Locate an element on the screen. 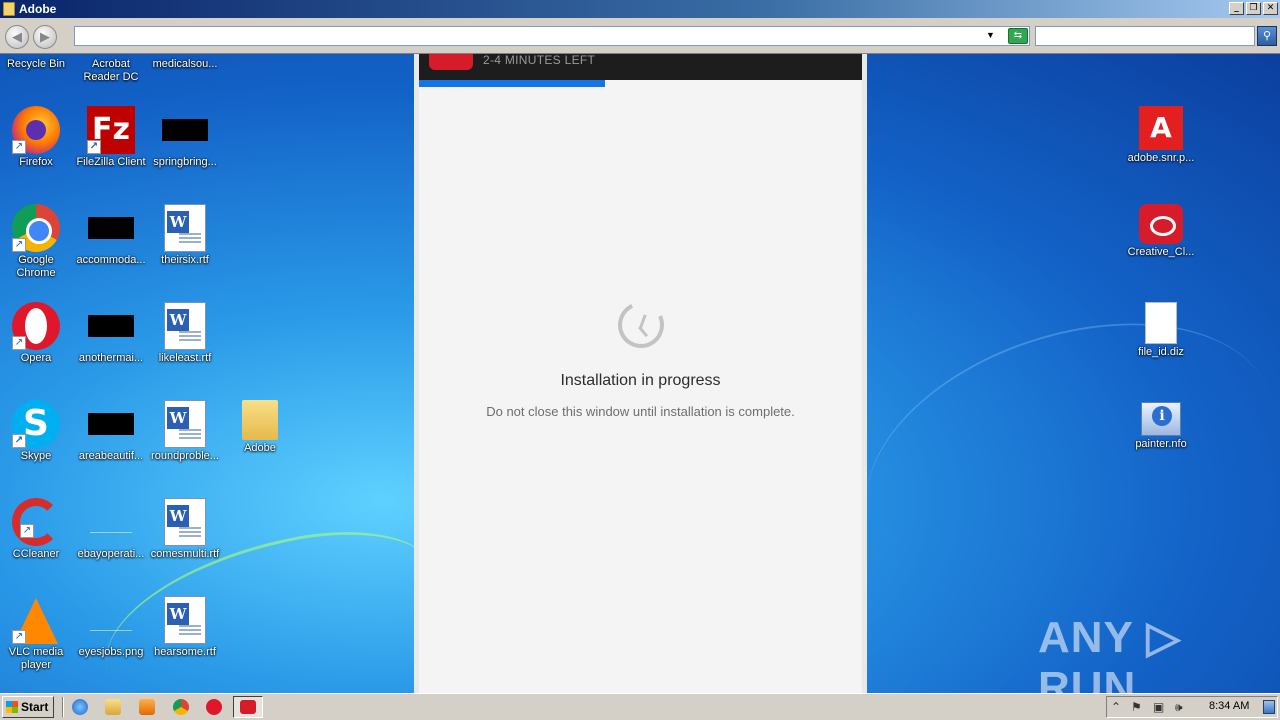  desktop-icon-opera: ↗ Opera is located at coordinates (37, 333).